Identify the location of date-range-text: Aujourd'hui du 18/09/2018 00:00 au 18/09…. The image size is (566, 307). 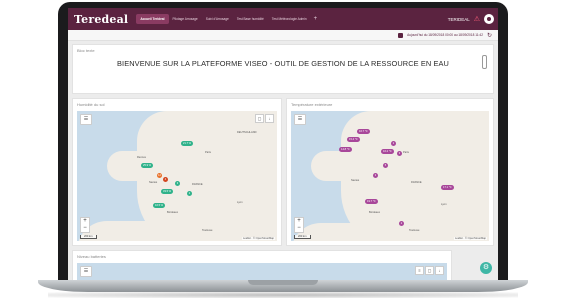
(445, 35).